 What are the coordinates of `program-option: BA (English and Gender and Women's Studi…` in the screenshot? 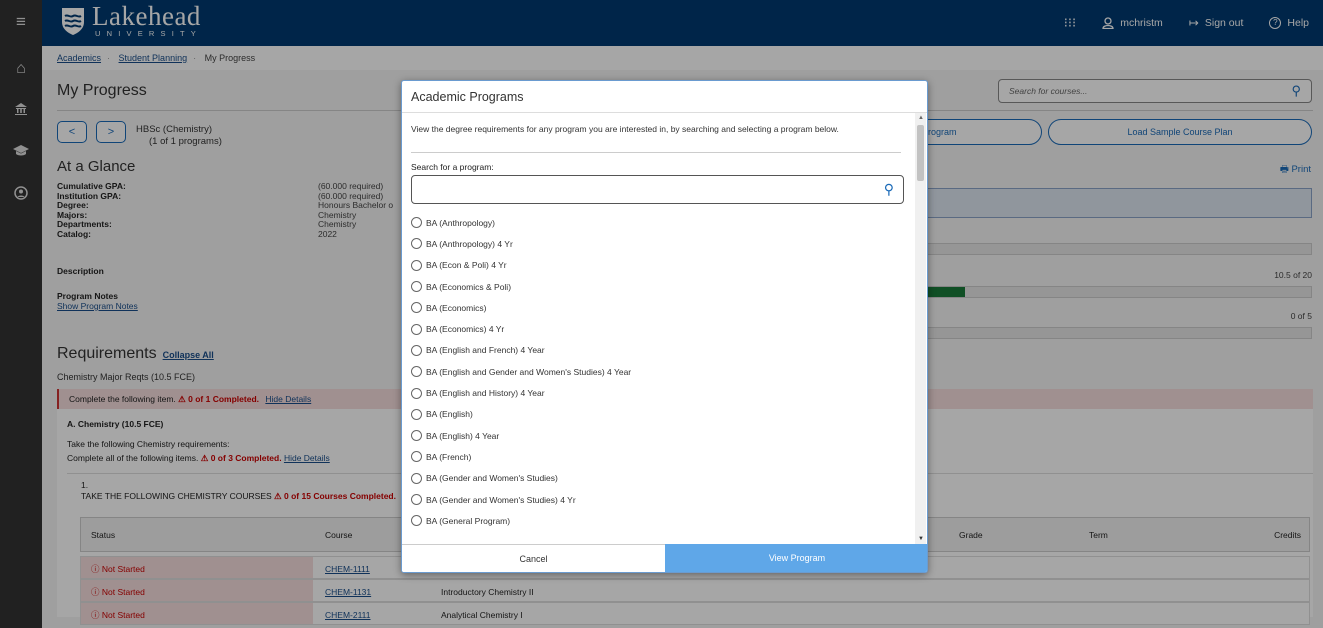 It's located at (656, 371).